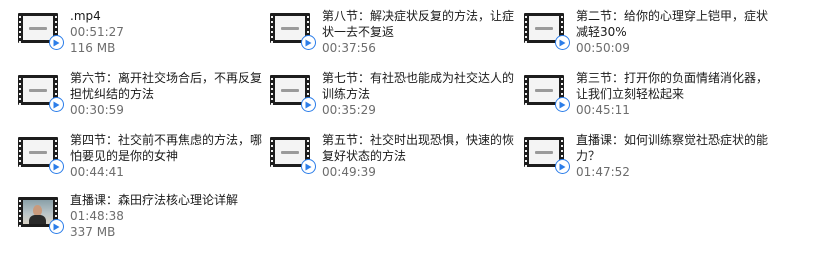 The width and height of the screenshot is (835, 269). I want to click on file-item: 第二节：给你的心理穿上铠甲，症状减轻30% 00:50:09, so click(649, 38).